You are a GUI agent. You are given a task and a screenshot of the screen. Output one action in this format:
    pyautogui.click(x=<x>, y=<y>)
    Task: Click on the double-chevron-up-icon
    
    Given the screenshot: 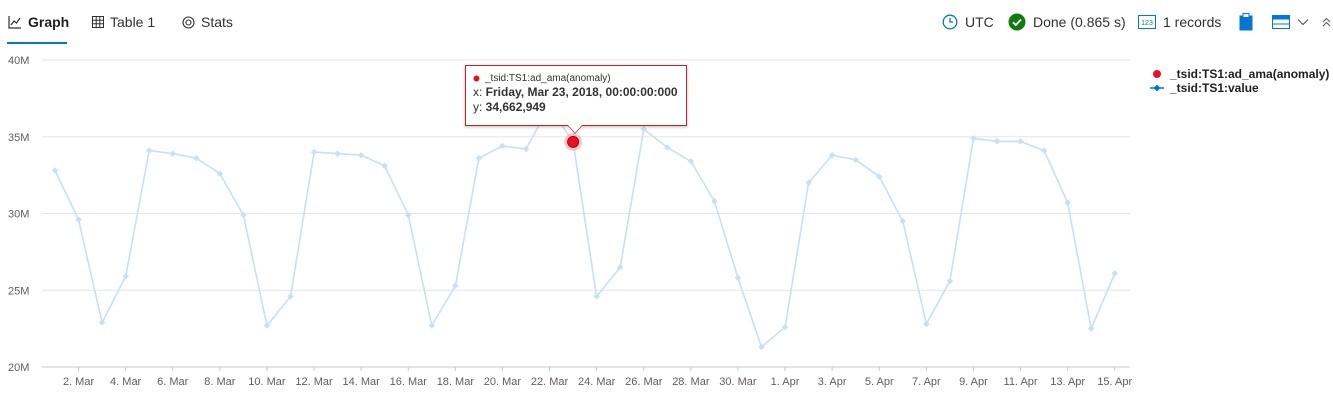 What is the action you would take?
    pyautogui.click(x=1326, y=22)
    